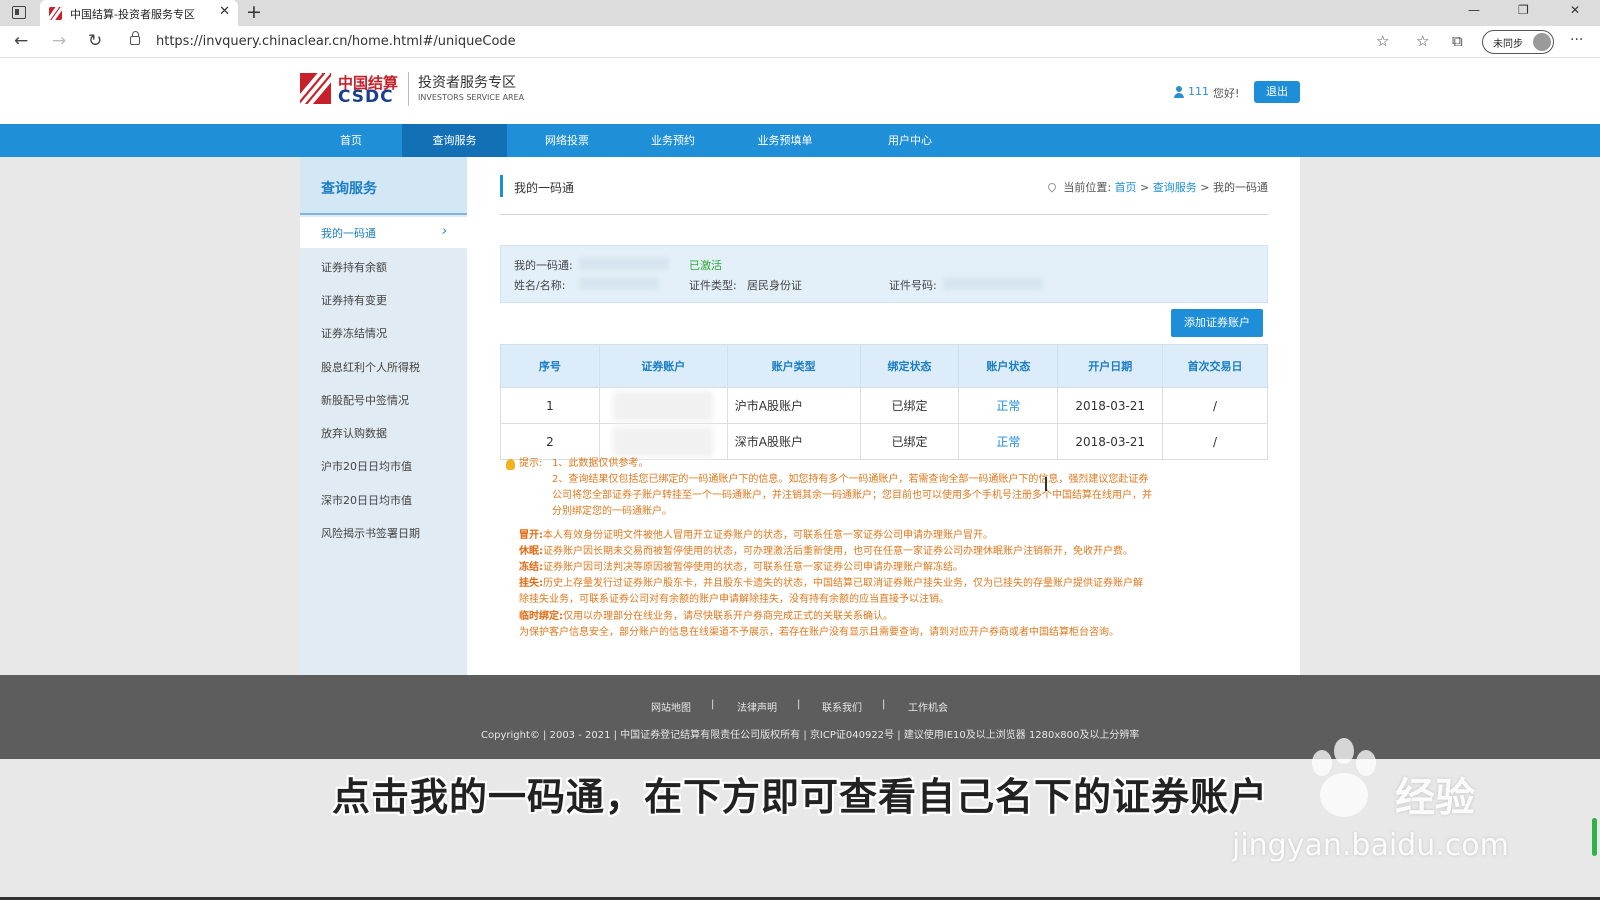 This screenshot has width=1600, height=900. Describe the element at coordinates (793, 405) in the screenshot. I see `cell-type: 沪市A股账户` at that location.